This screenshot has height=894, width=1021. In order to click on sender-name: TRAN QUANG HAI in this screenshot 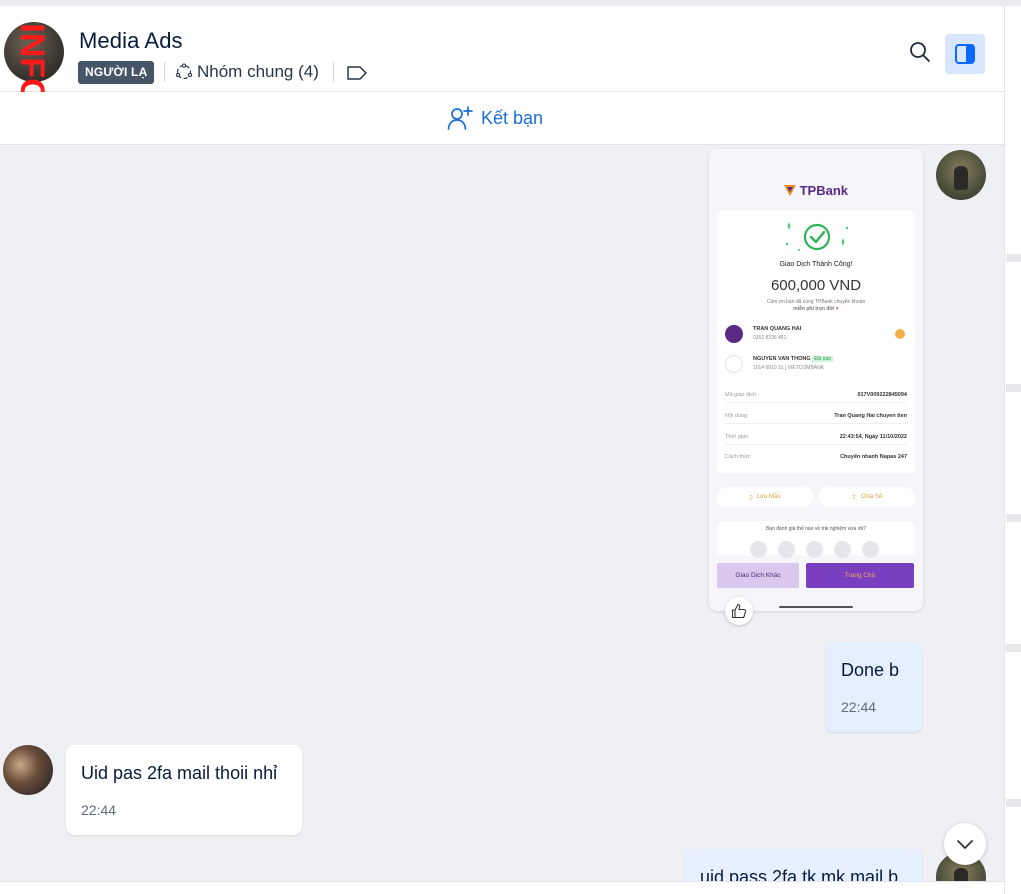, I will do `click(777, 329)`.